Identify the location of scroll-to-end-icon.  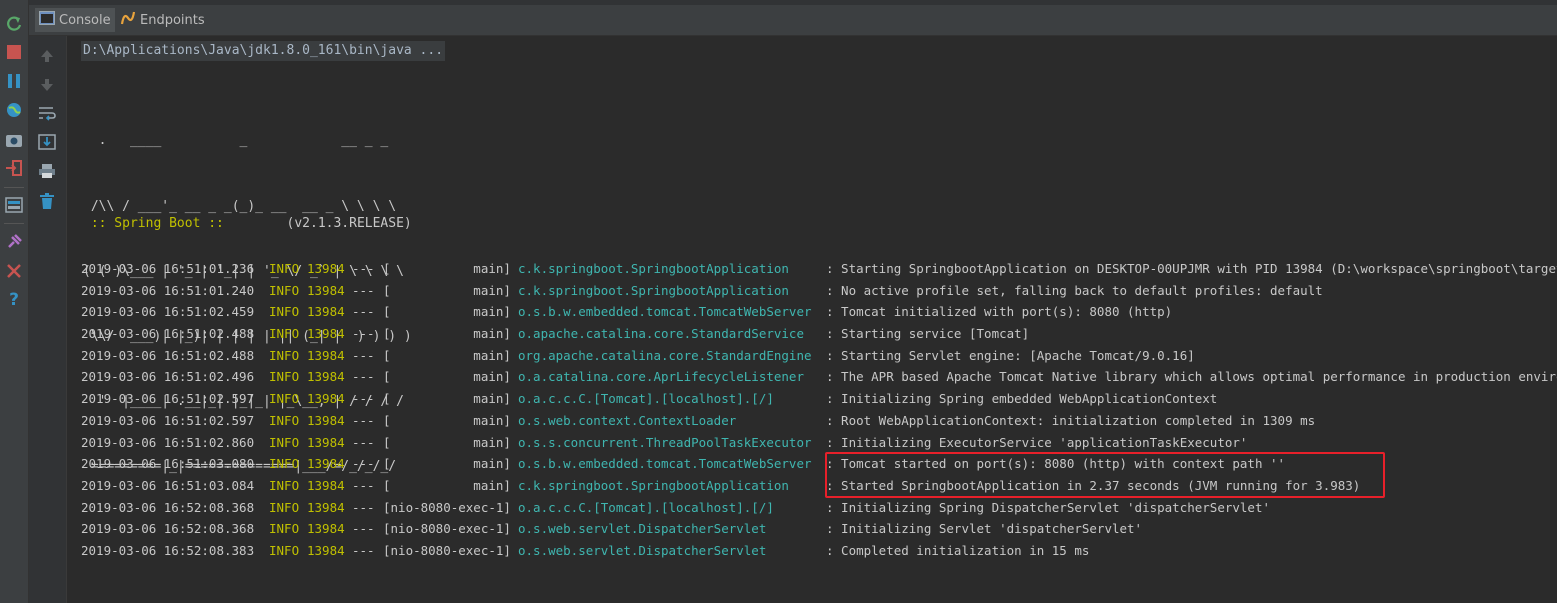
(47, 142).